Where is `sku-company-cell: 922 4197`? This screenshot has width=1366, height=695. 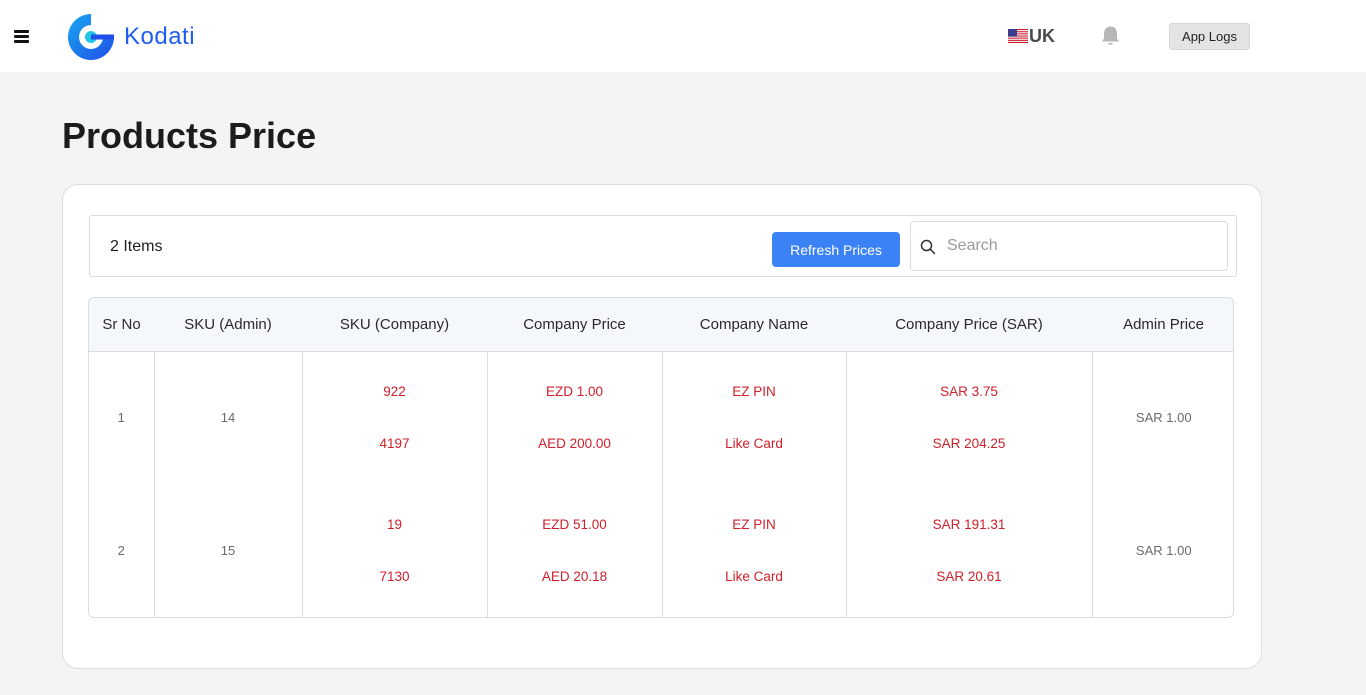
sku-company-cell: 922 4197 is located at coordinates (394, 417).